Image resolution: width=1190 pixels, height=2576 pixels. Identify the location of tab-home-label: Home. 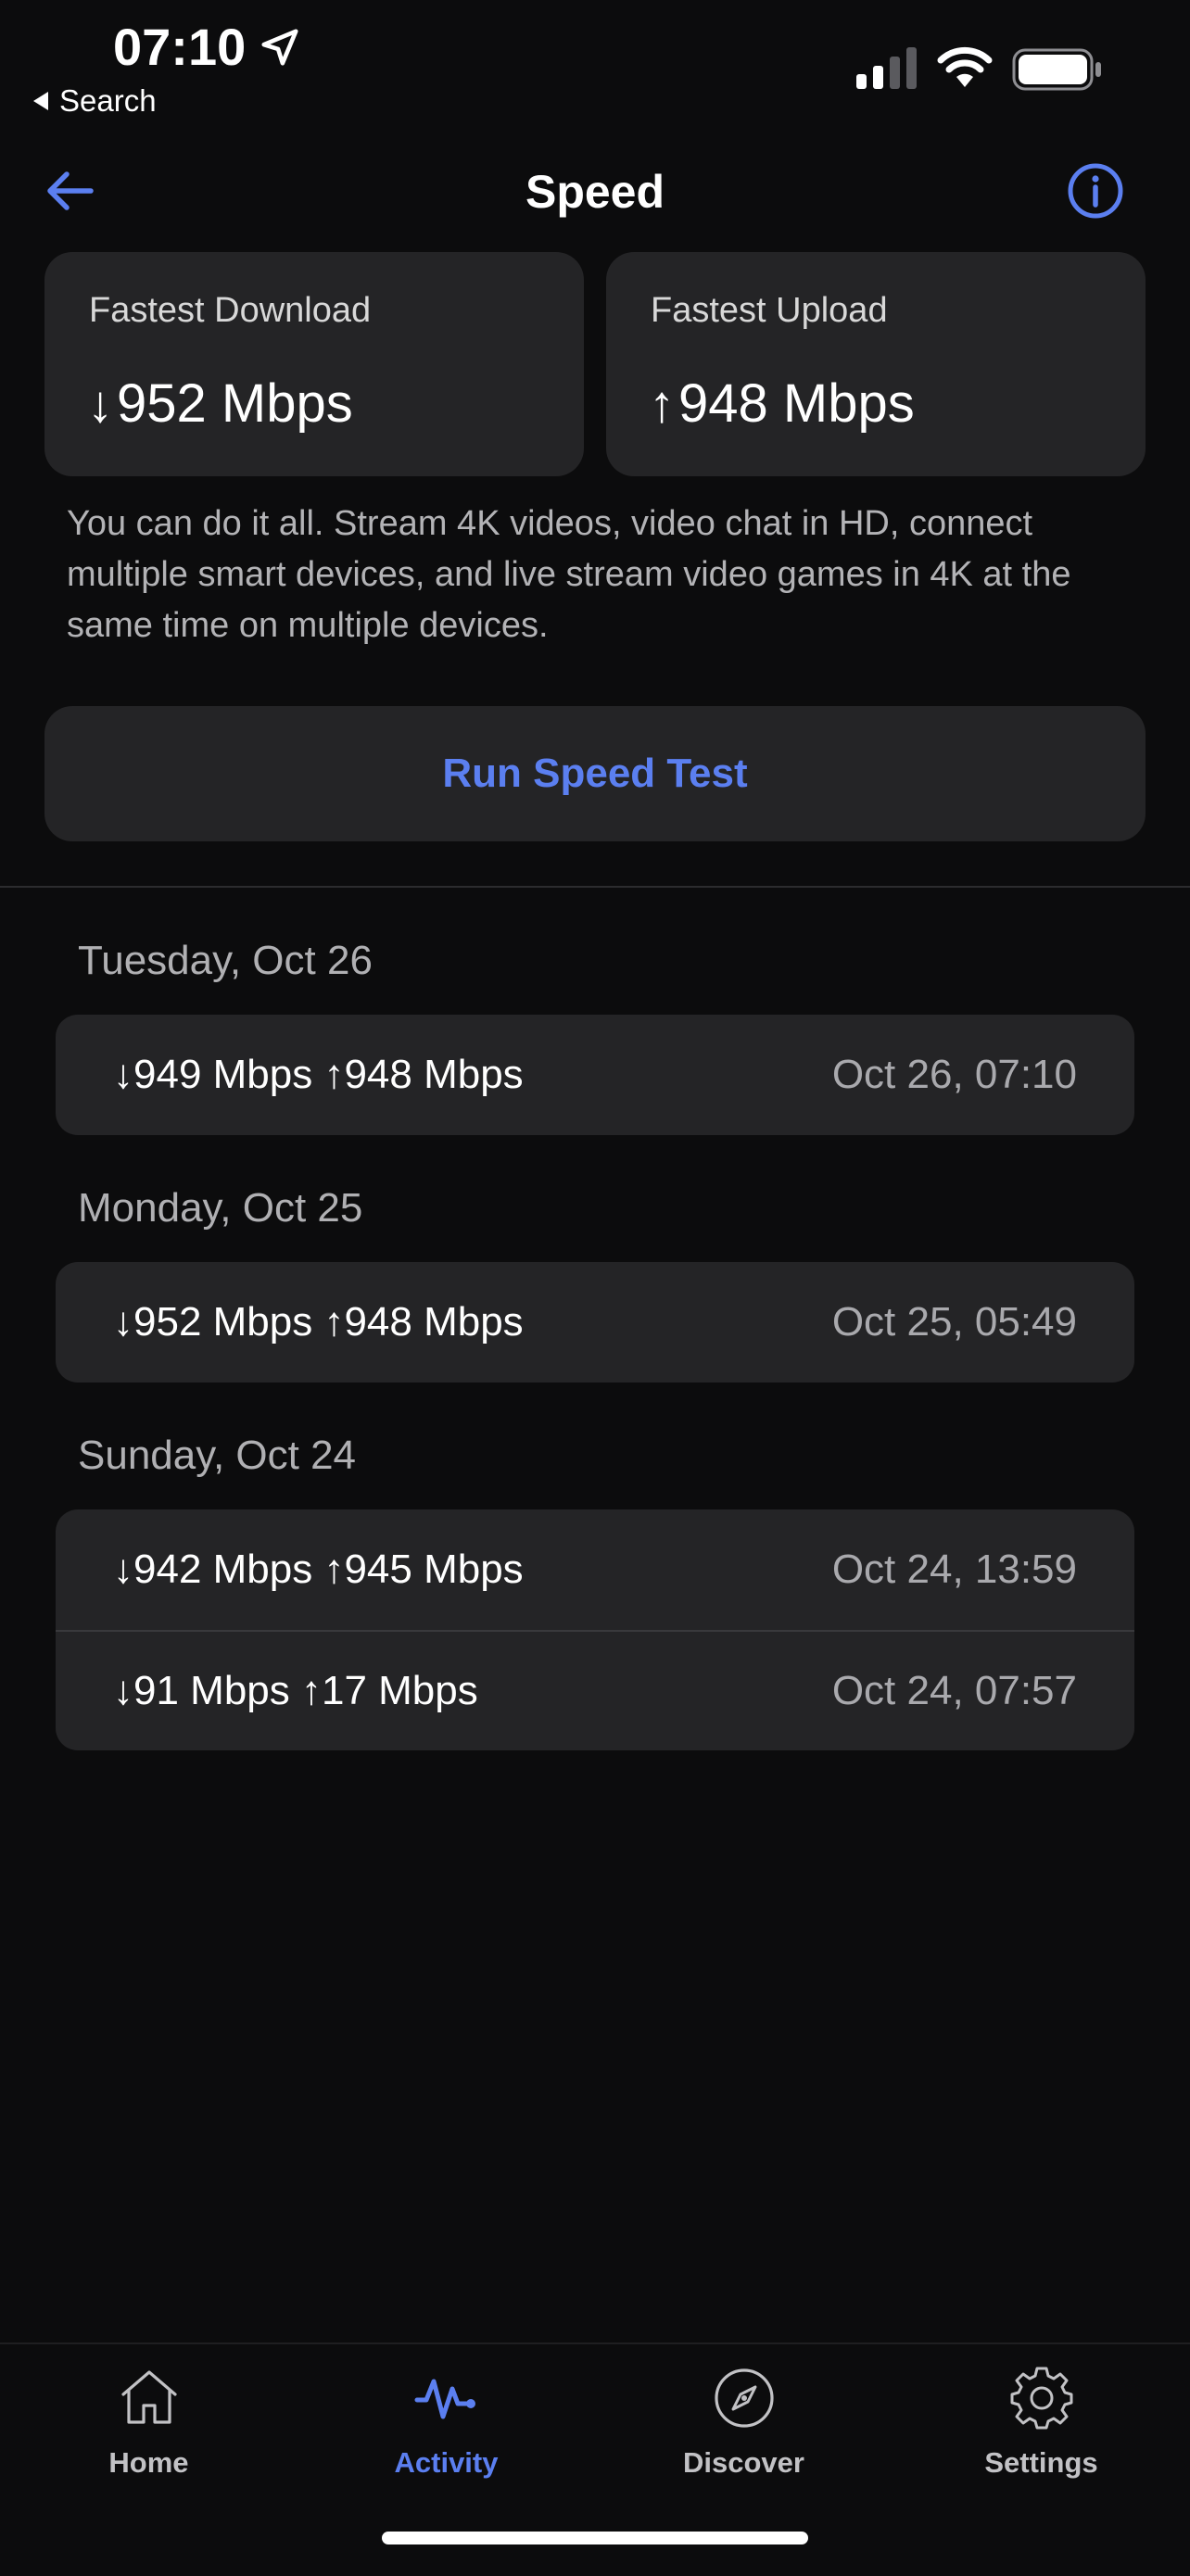
(148, 2462).